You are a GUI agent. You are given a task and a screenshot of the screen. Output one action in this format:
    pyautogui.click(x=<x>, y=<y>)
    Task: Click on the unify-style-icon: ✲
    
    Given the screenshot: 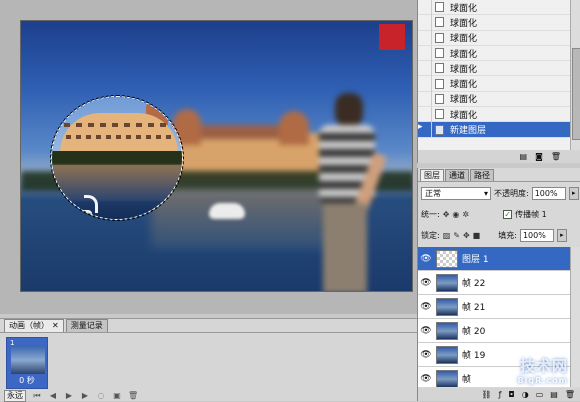 What is the action you would take?
    pyautogui.click(x=465, y=214)
    